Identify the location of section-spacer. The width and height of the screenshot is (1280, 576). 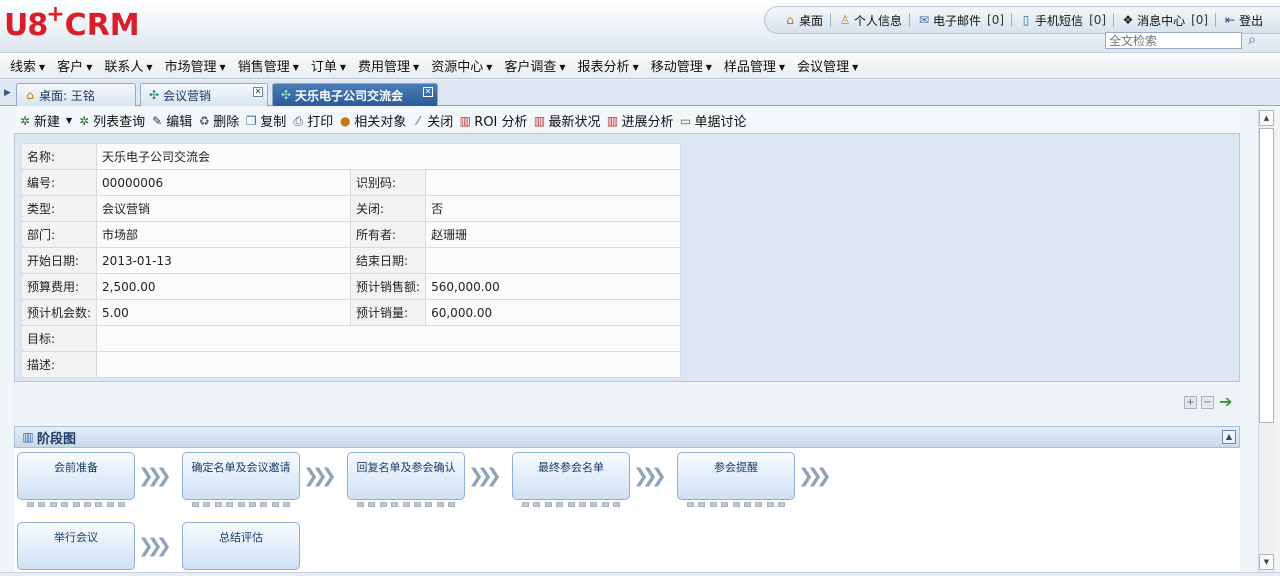
(627, 404).